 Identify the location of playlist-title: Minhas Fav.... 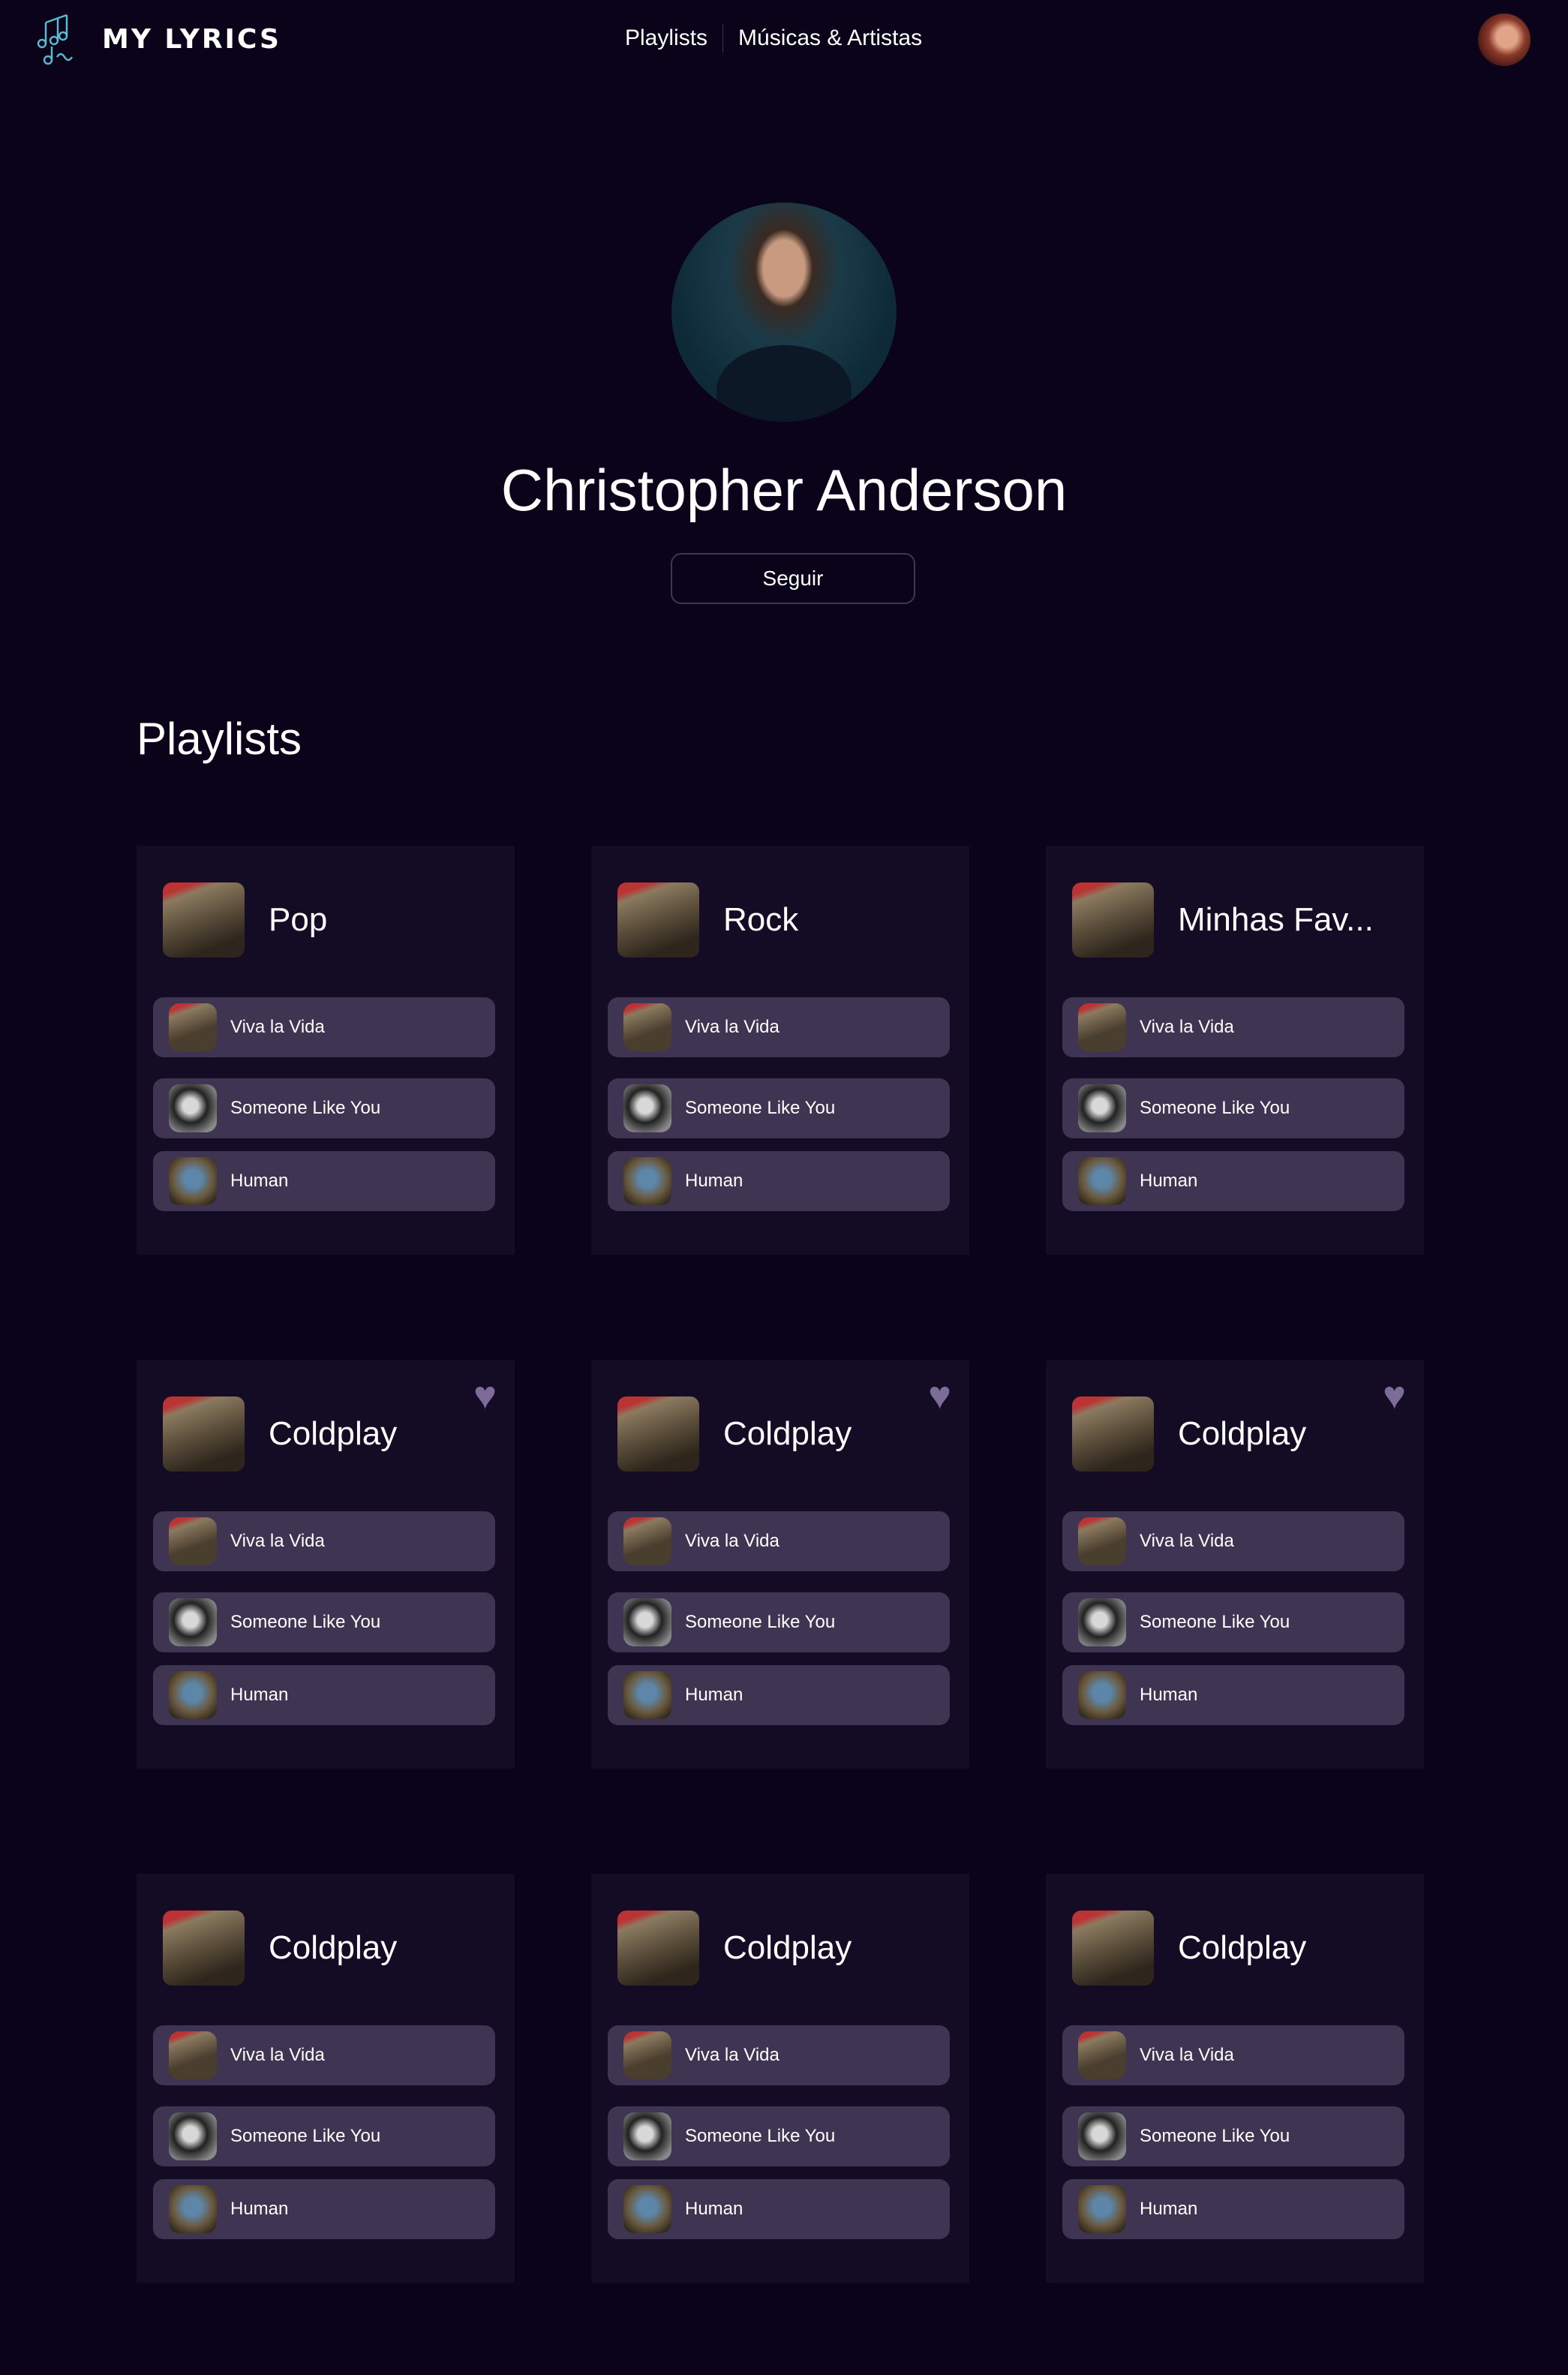
(1276, 919).